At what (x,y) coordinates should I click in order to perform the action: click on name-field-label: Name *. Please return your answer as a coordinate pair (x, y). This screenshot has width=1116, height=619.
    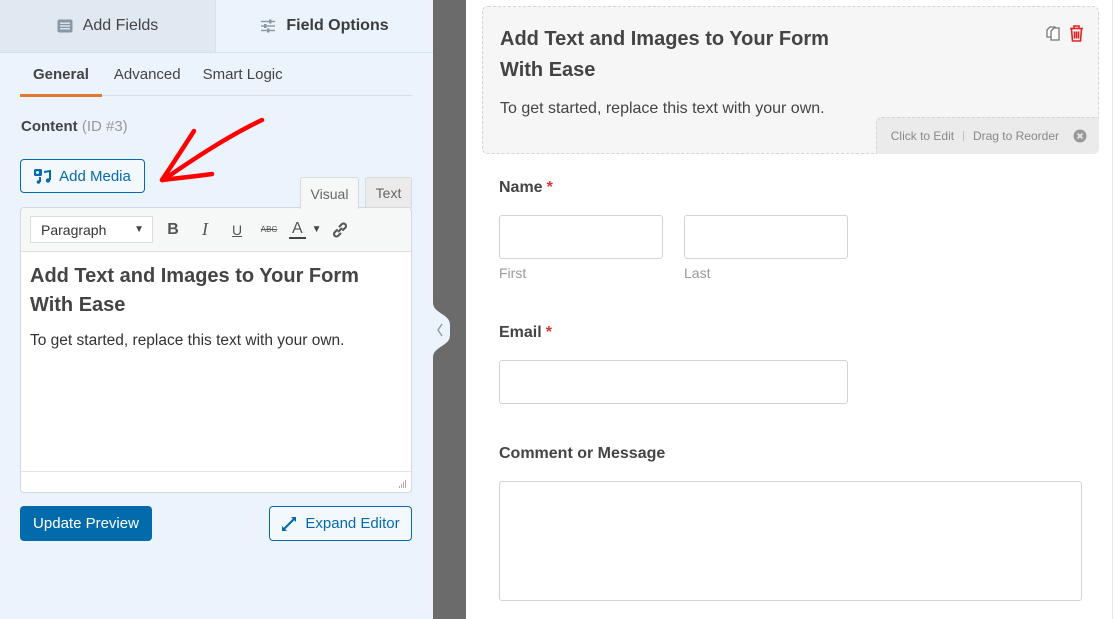
    Looking at the image, I should click on (526, 188).